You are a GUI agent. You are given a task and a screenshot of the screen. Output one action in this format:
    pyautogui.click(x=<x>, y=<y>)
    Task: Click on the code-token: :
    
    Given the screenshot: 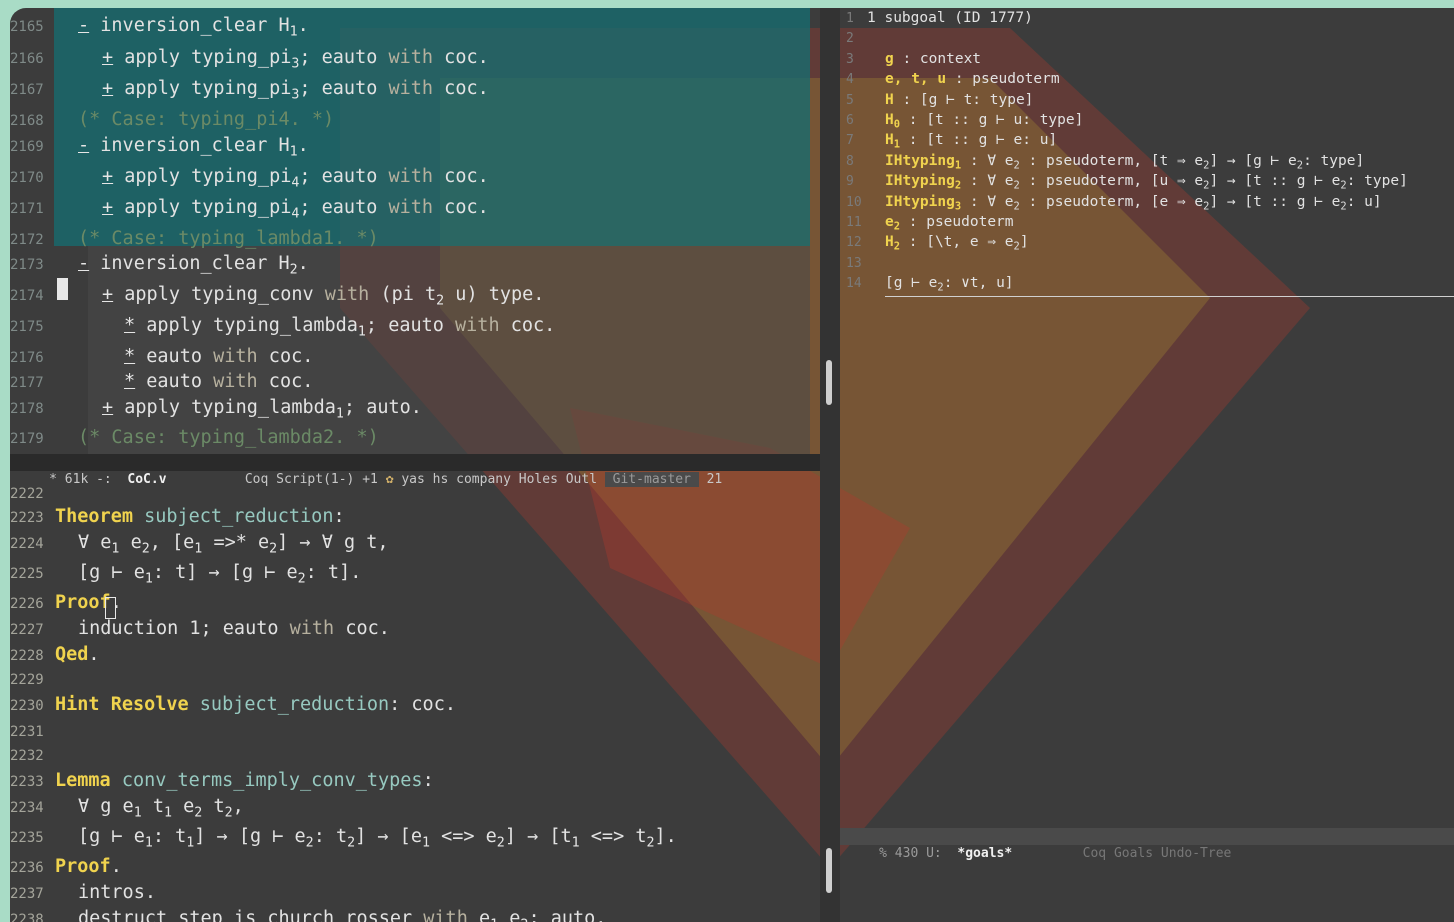 What is the action you would take?
    pyautogui.click(x=339, y=516)
    